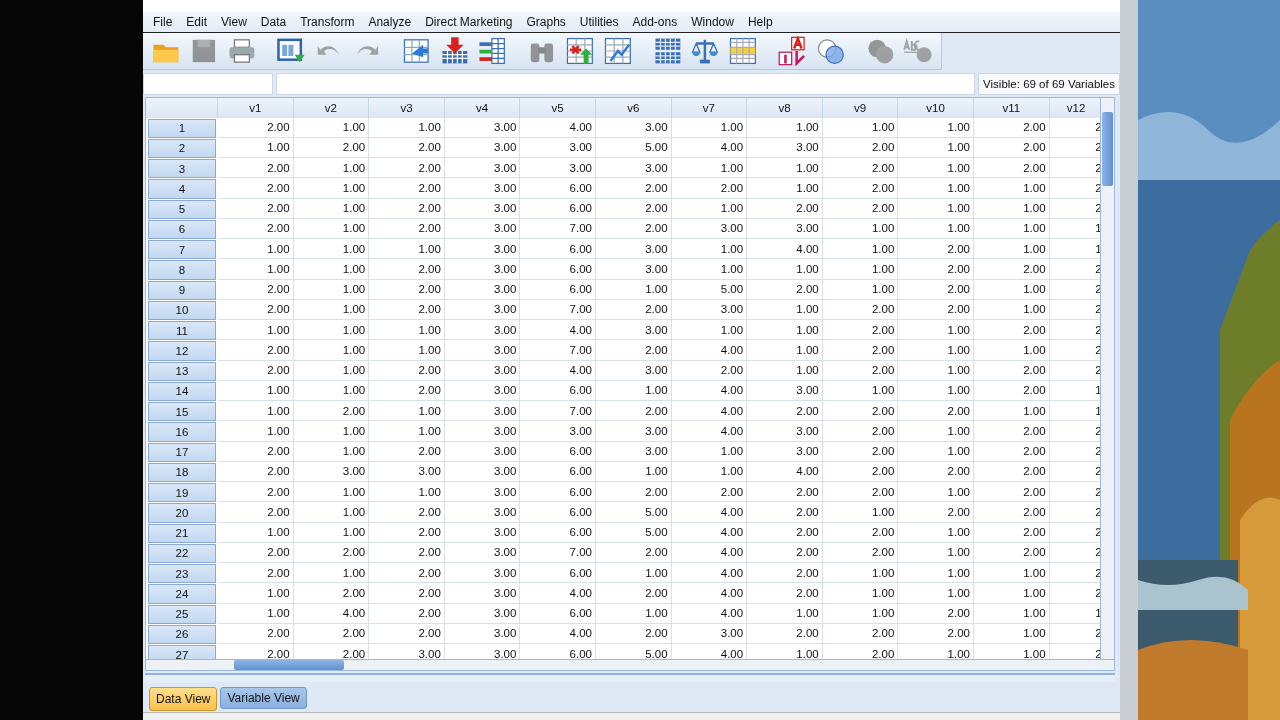  Describe the element at coordinates (407, 107) in the screenshot. I see `column-header: v3` at that location.